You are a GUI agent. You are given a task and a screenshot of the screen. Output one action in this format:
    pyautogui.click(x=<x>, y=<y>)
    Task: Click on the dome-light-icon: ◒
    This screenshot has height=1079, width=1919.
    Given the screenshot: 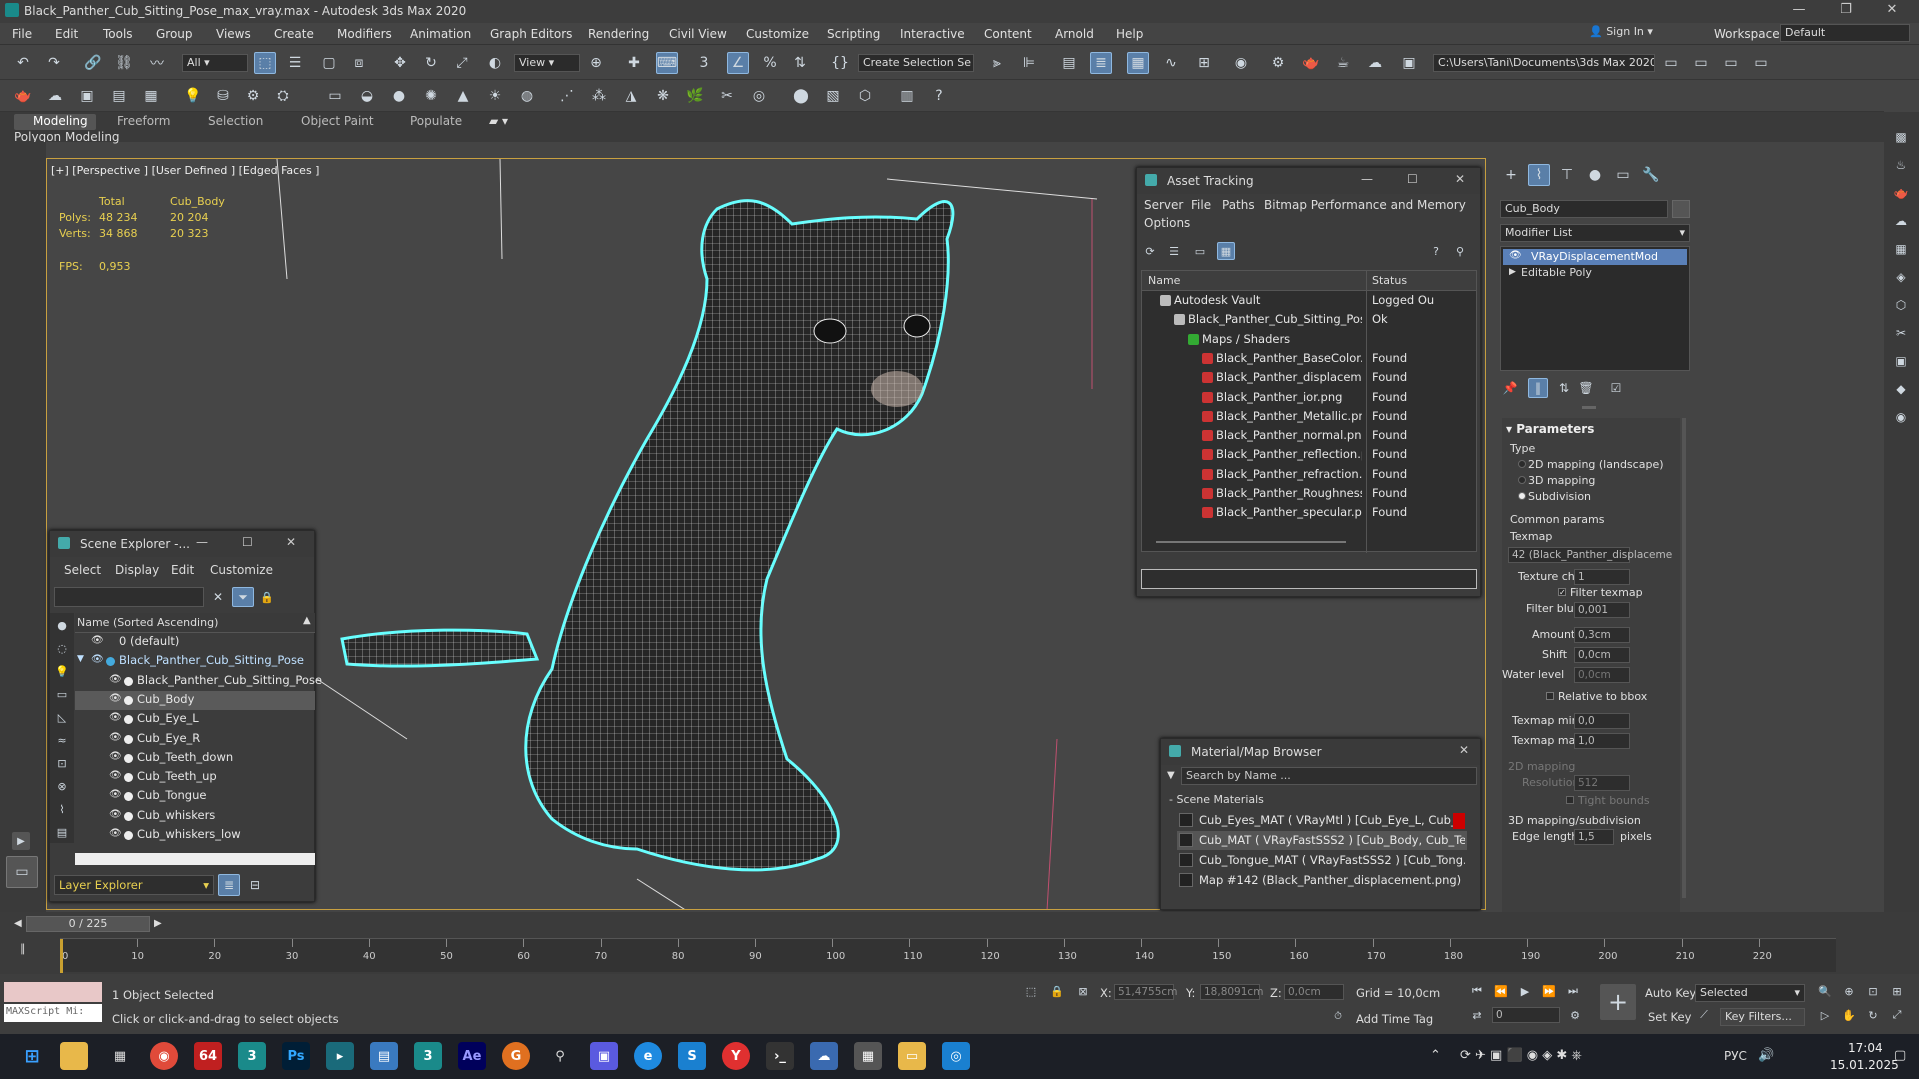 What is the action you would take?
    pyautogui.click(x=367, y=96)
    